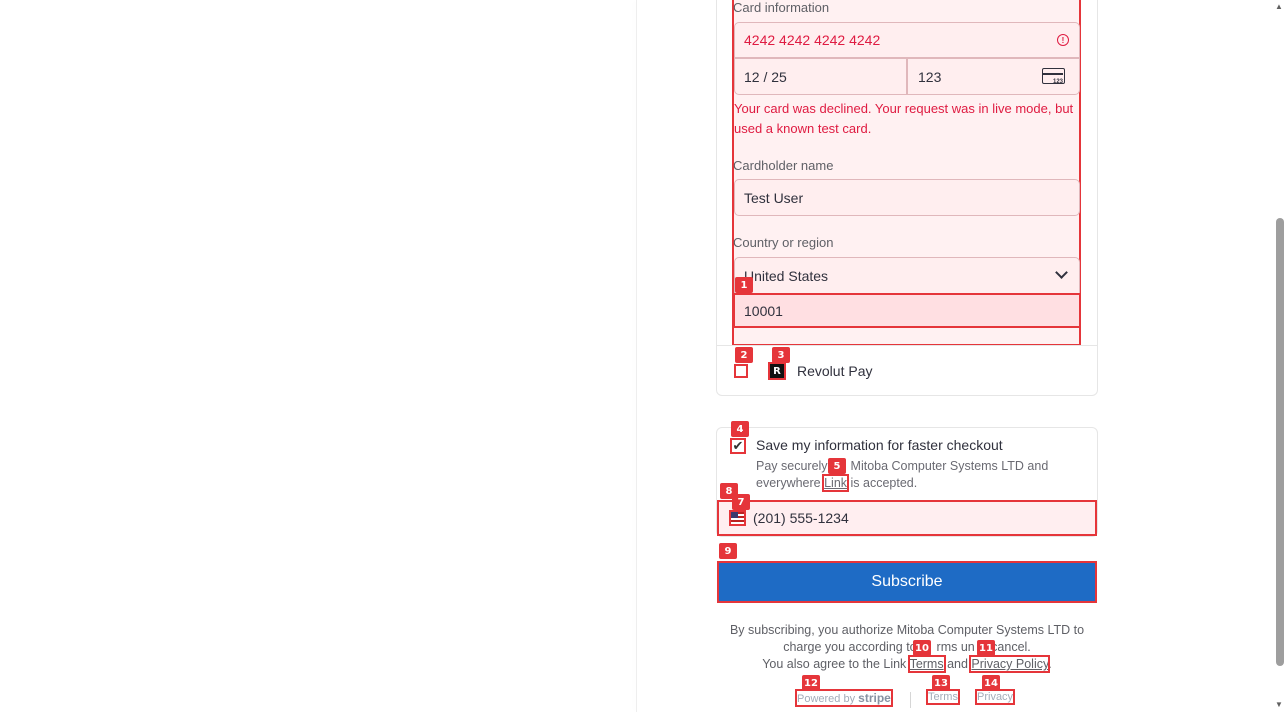 The image size is (1288, 712). Describe the element at coordinates (1279, 6) in the screenshot. I see `scroll-up-icon: ▲` at that location.